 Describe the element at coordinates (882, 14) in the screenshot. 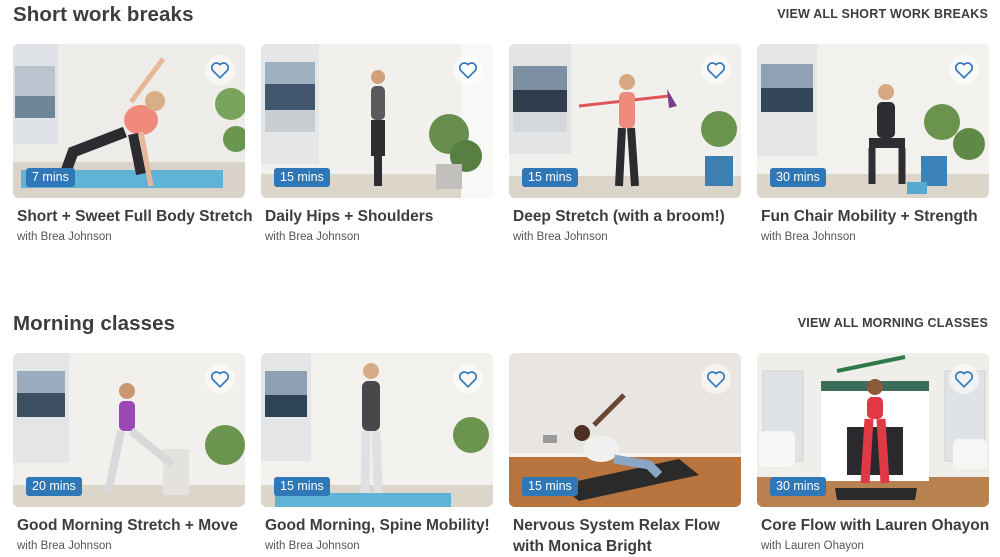

I see `view-all-short-work-breaks-link: VIEW ALL SHORT WORK BREAKS` at that location.